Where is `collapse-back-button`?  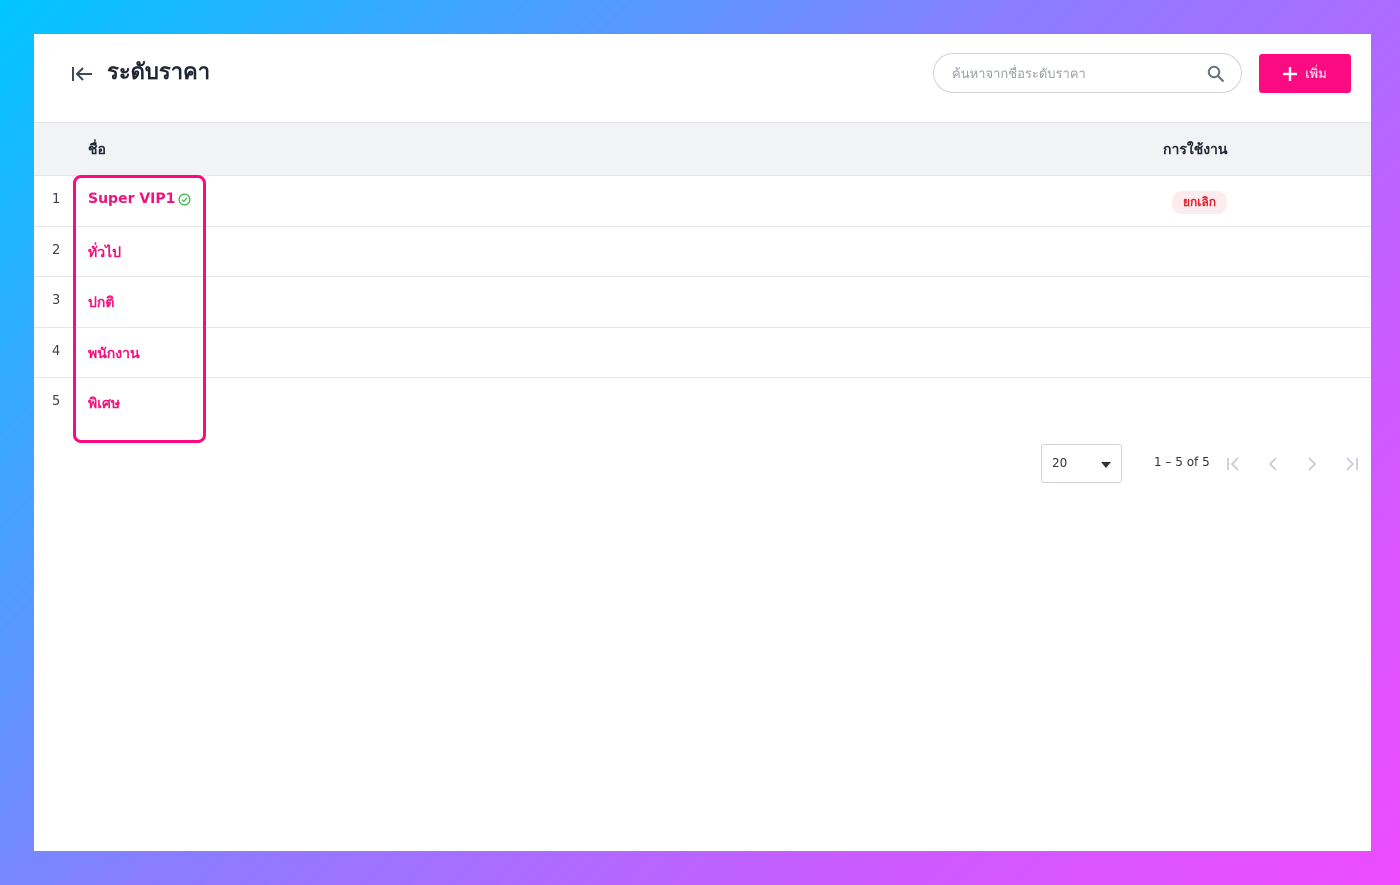
collapse-back-button is located at coordinates (83, 74).